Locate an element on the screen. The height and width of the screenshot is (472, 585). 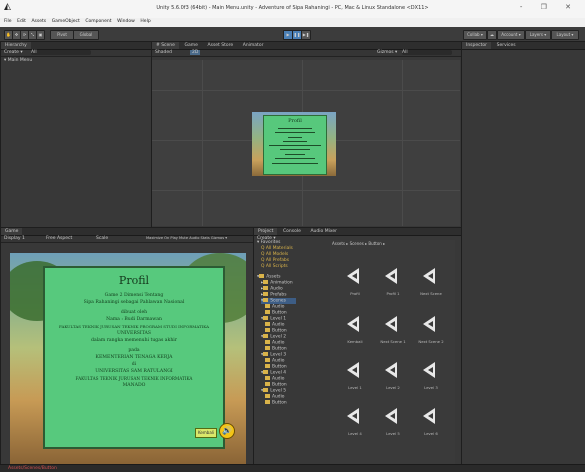
tree-favorites: ▾ Favorites is located at coordinates (268, 242).